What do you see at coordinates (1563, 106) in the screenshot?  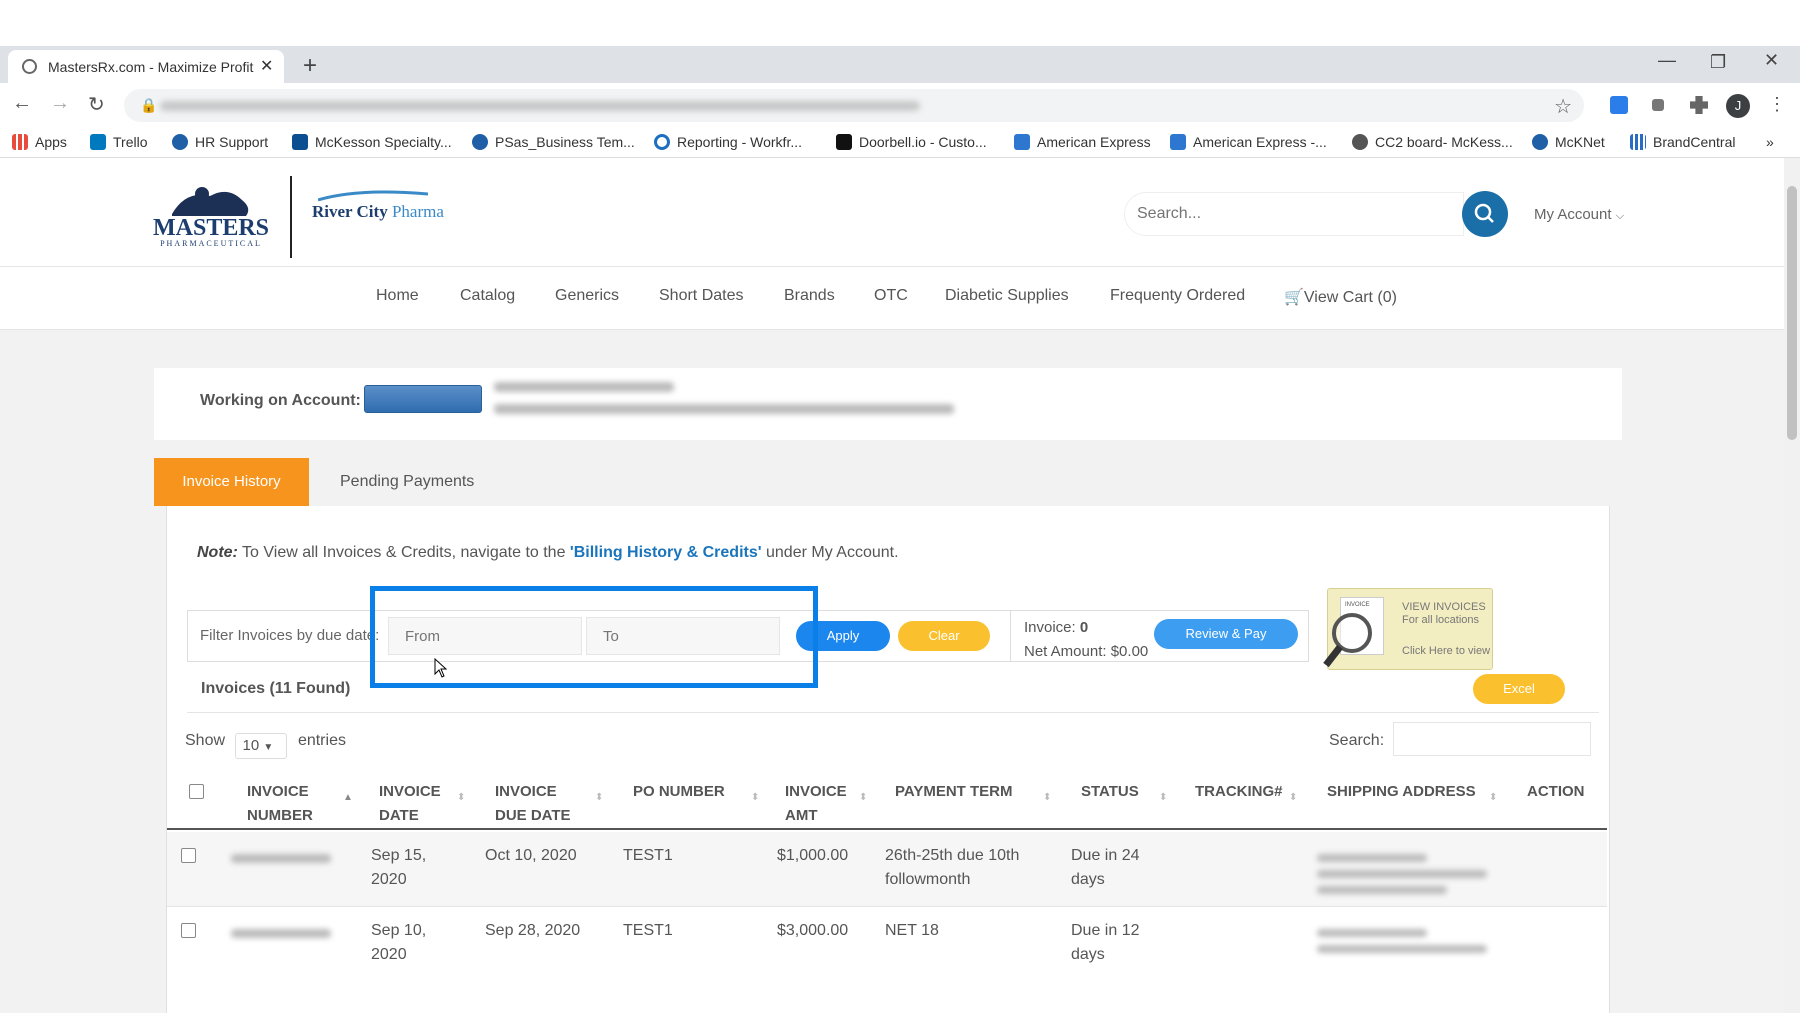 I see `bookmark-star-icon: ☆` at bounding box center [1563, 106].